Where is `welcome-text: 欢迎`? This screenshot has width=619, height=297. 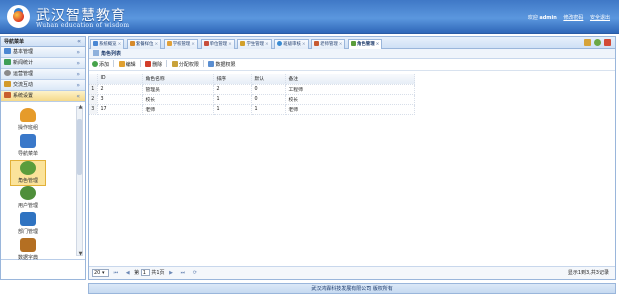 welcome-text: 欢迎 is located at coordinates (532, 18).